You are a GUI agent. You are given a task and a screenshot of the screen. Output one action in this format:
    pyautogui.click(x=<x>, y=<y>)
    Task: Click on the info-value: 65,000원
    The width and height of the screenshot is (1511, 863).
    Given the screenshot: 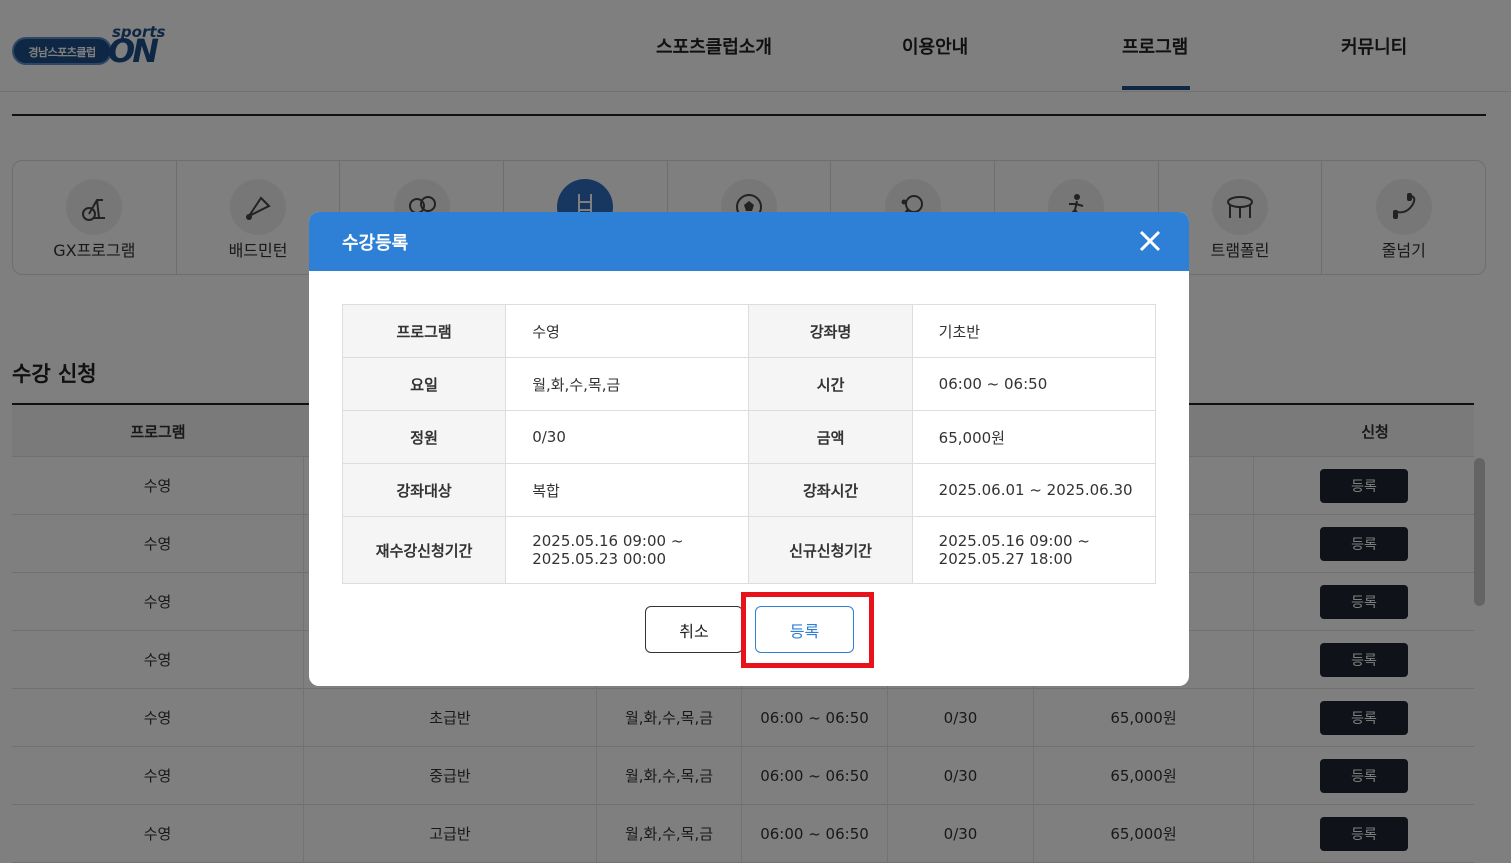 What is the action you would take?
    pyautogui.click(x=1034, y=437)
    